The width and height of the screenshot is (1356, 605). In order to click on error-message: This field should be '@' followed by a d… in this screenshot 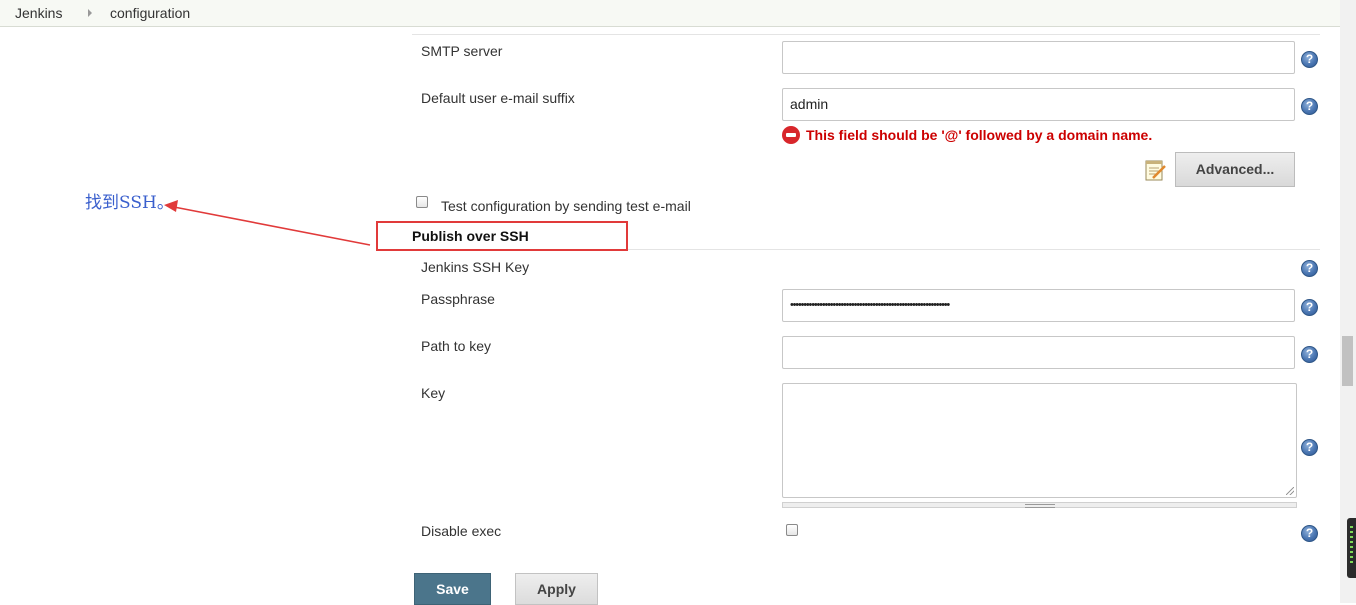, I will do `click(979, 135)`.